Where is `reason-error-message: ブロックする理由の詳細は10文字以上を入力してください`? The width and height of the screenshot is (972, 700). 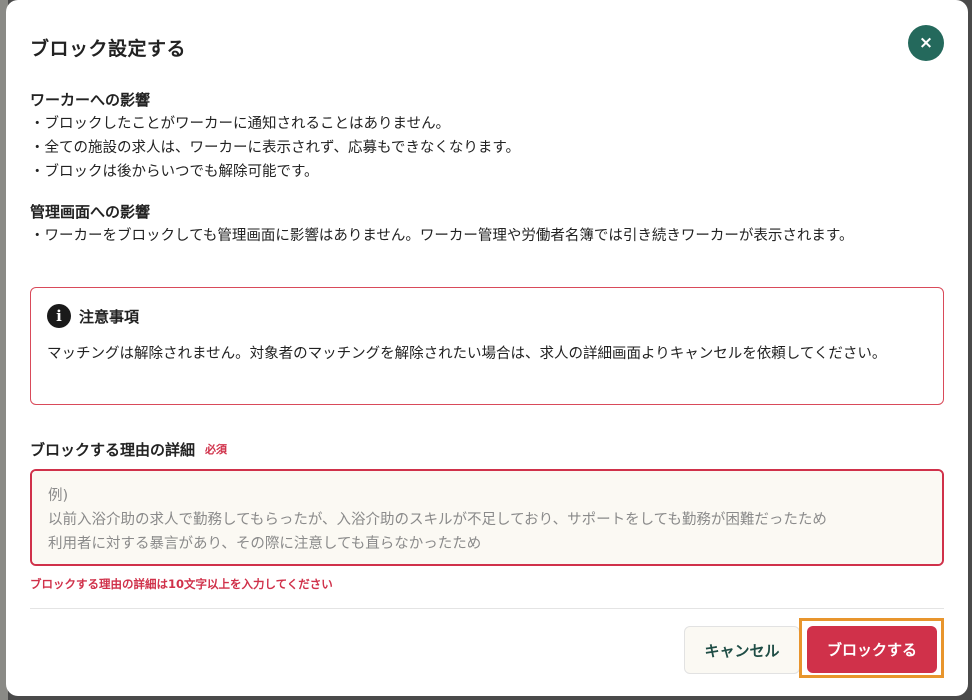
reason-error-message: ブロックする理由の詳細は10文字以上を入力してください is located at coordinates (181, 584).